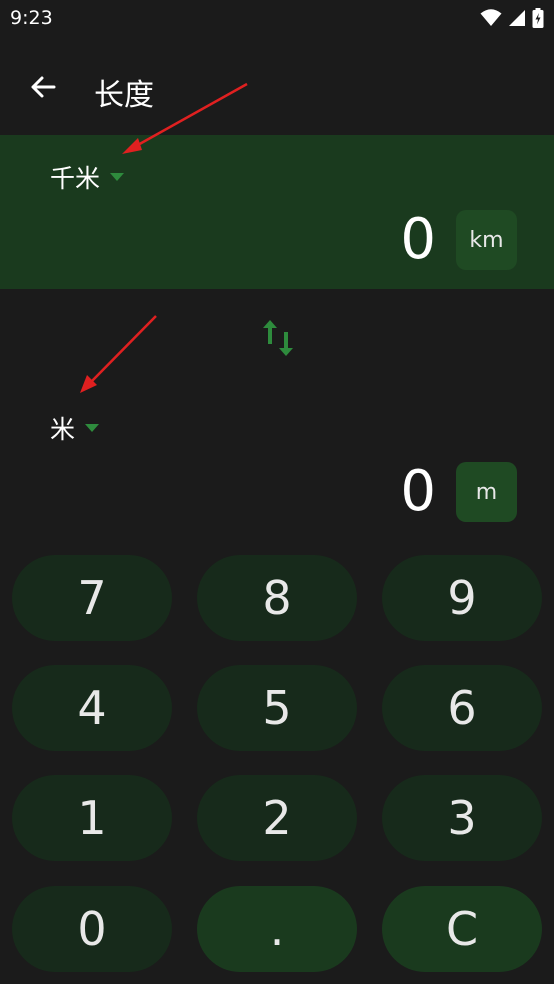  I want to click on key-8: 8, so click(277, 598).